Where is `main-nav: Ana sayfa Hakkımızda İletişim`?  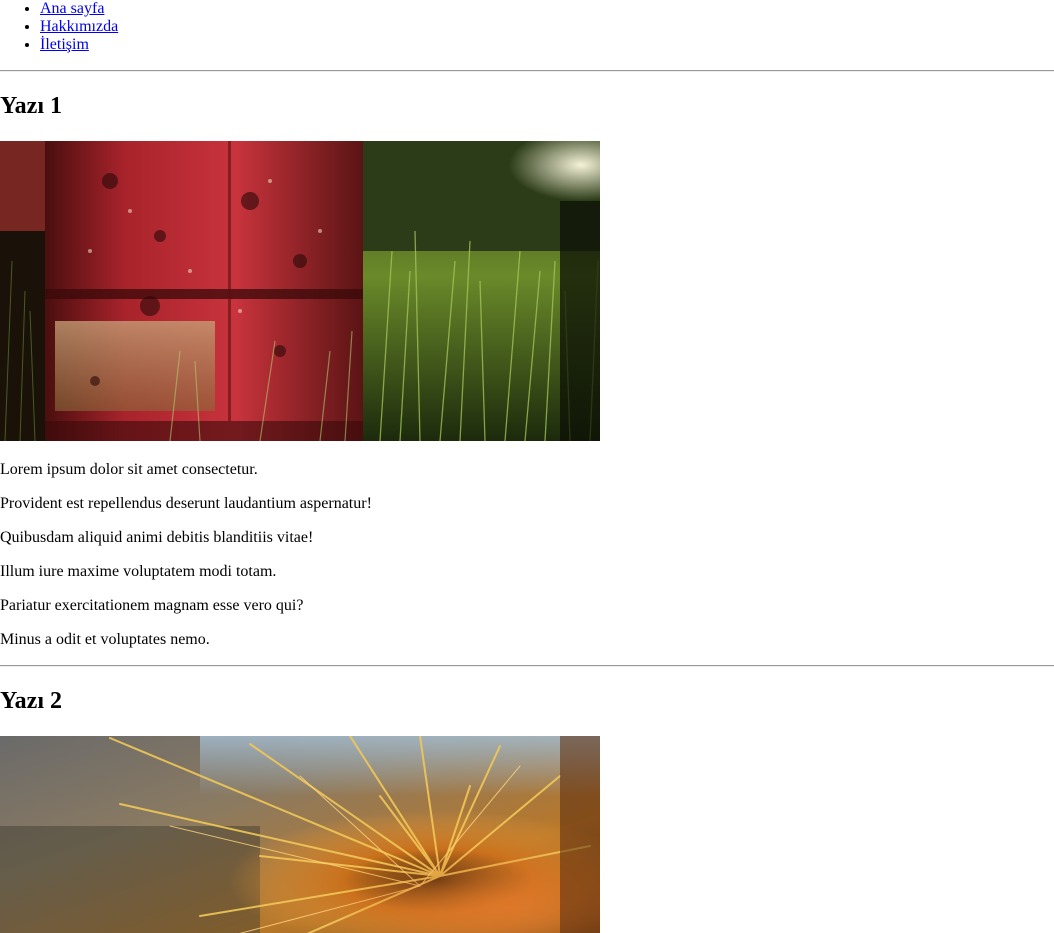 main-nav: Ana sayfa Hakkımızda İletişim is located at coordinates (527, 27).